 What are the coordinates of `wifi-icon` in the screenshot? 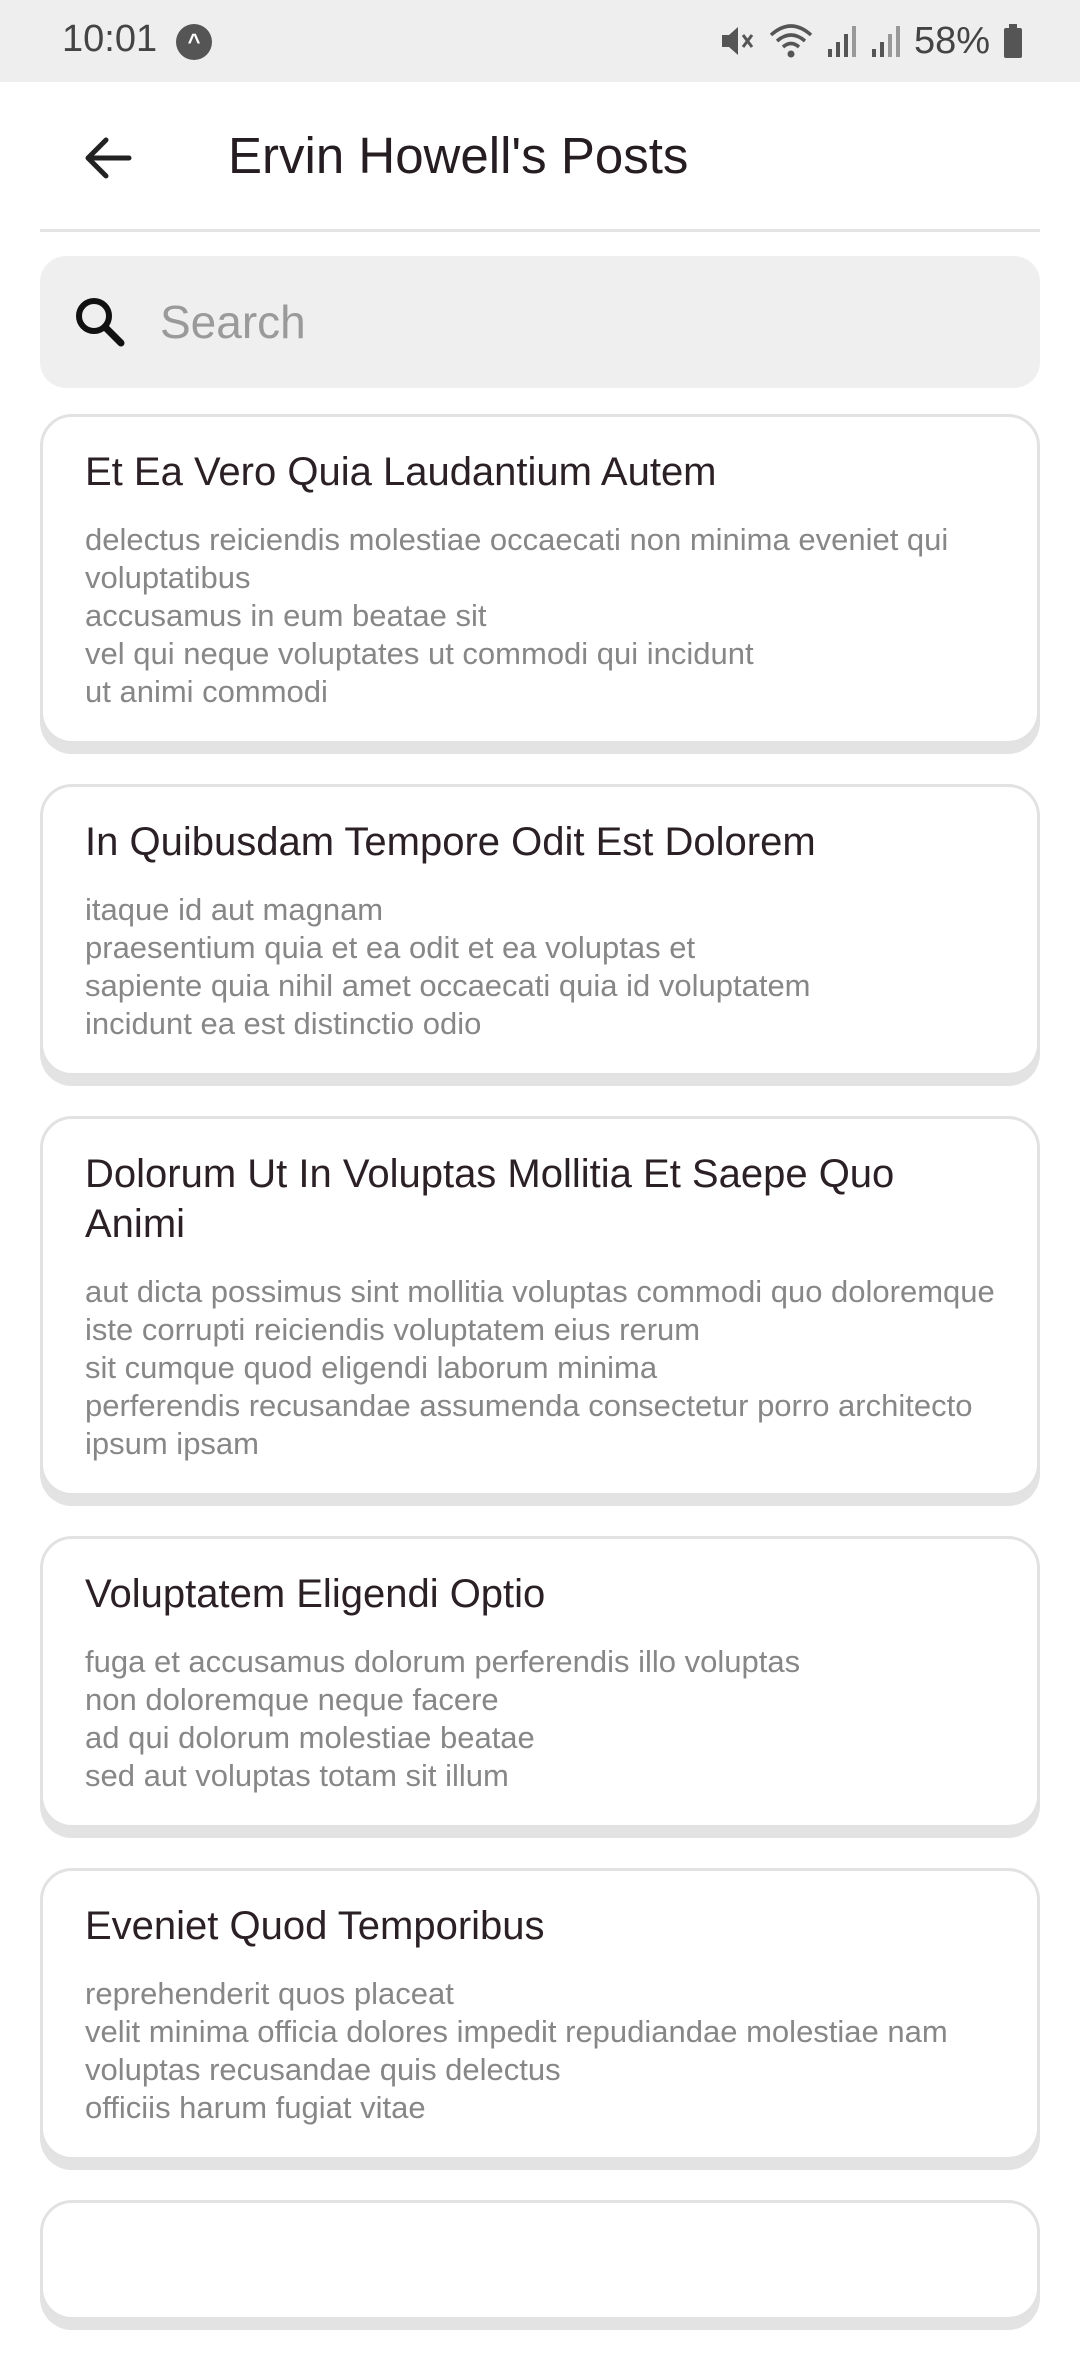 It's located at (791, 41).